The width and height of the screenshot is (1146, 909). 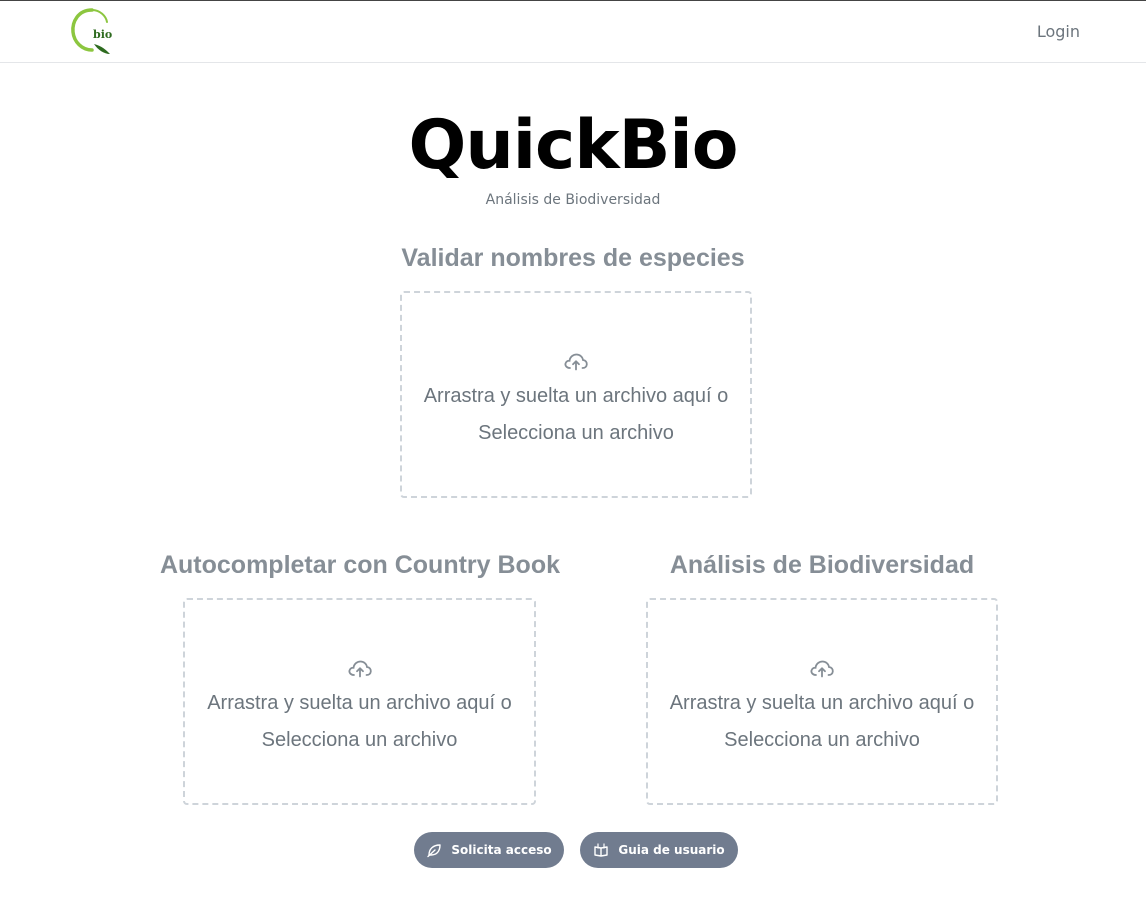 I want to click on request-access-button: Solicita acceso, so click(x=489, y=850).